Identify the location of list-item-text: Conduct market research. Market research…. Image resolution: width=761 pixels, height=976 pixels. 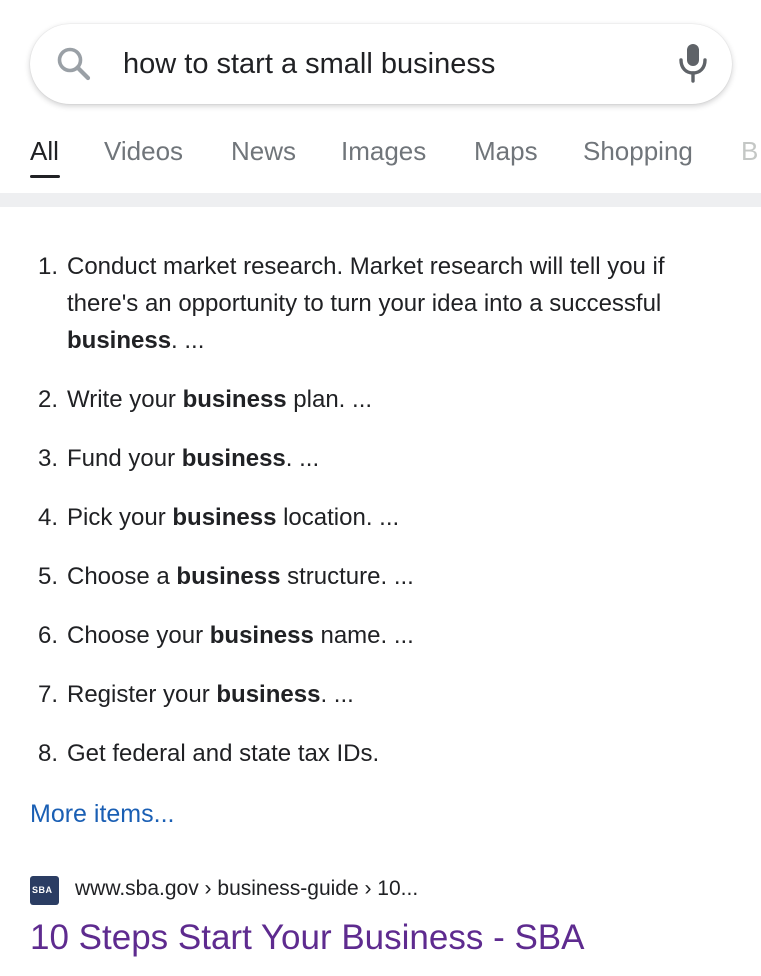
(366, 303).